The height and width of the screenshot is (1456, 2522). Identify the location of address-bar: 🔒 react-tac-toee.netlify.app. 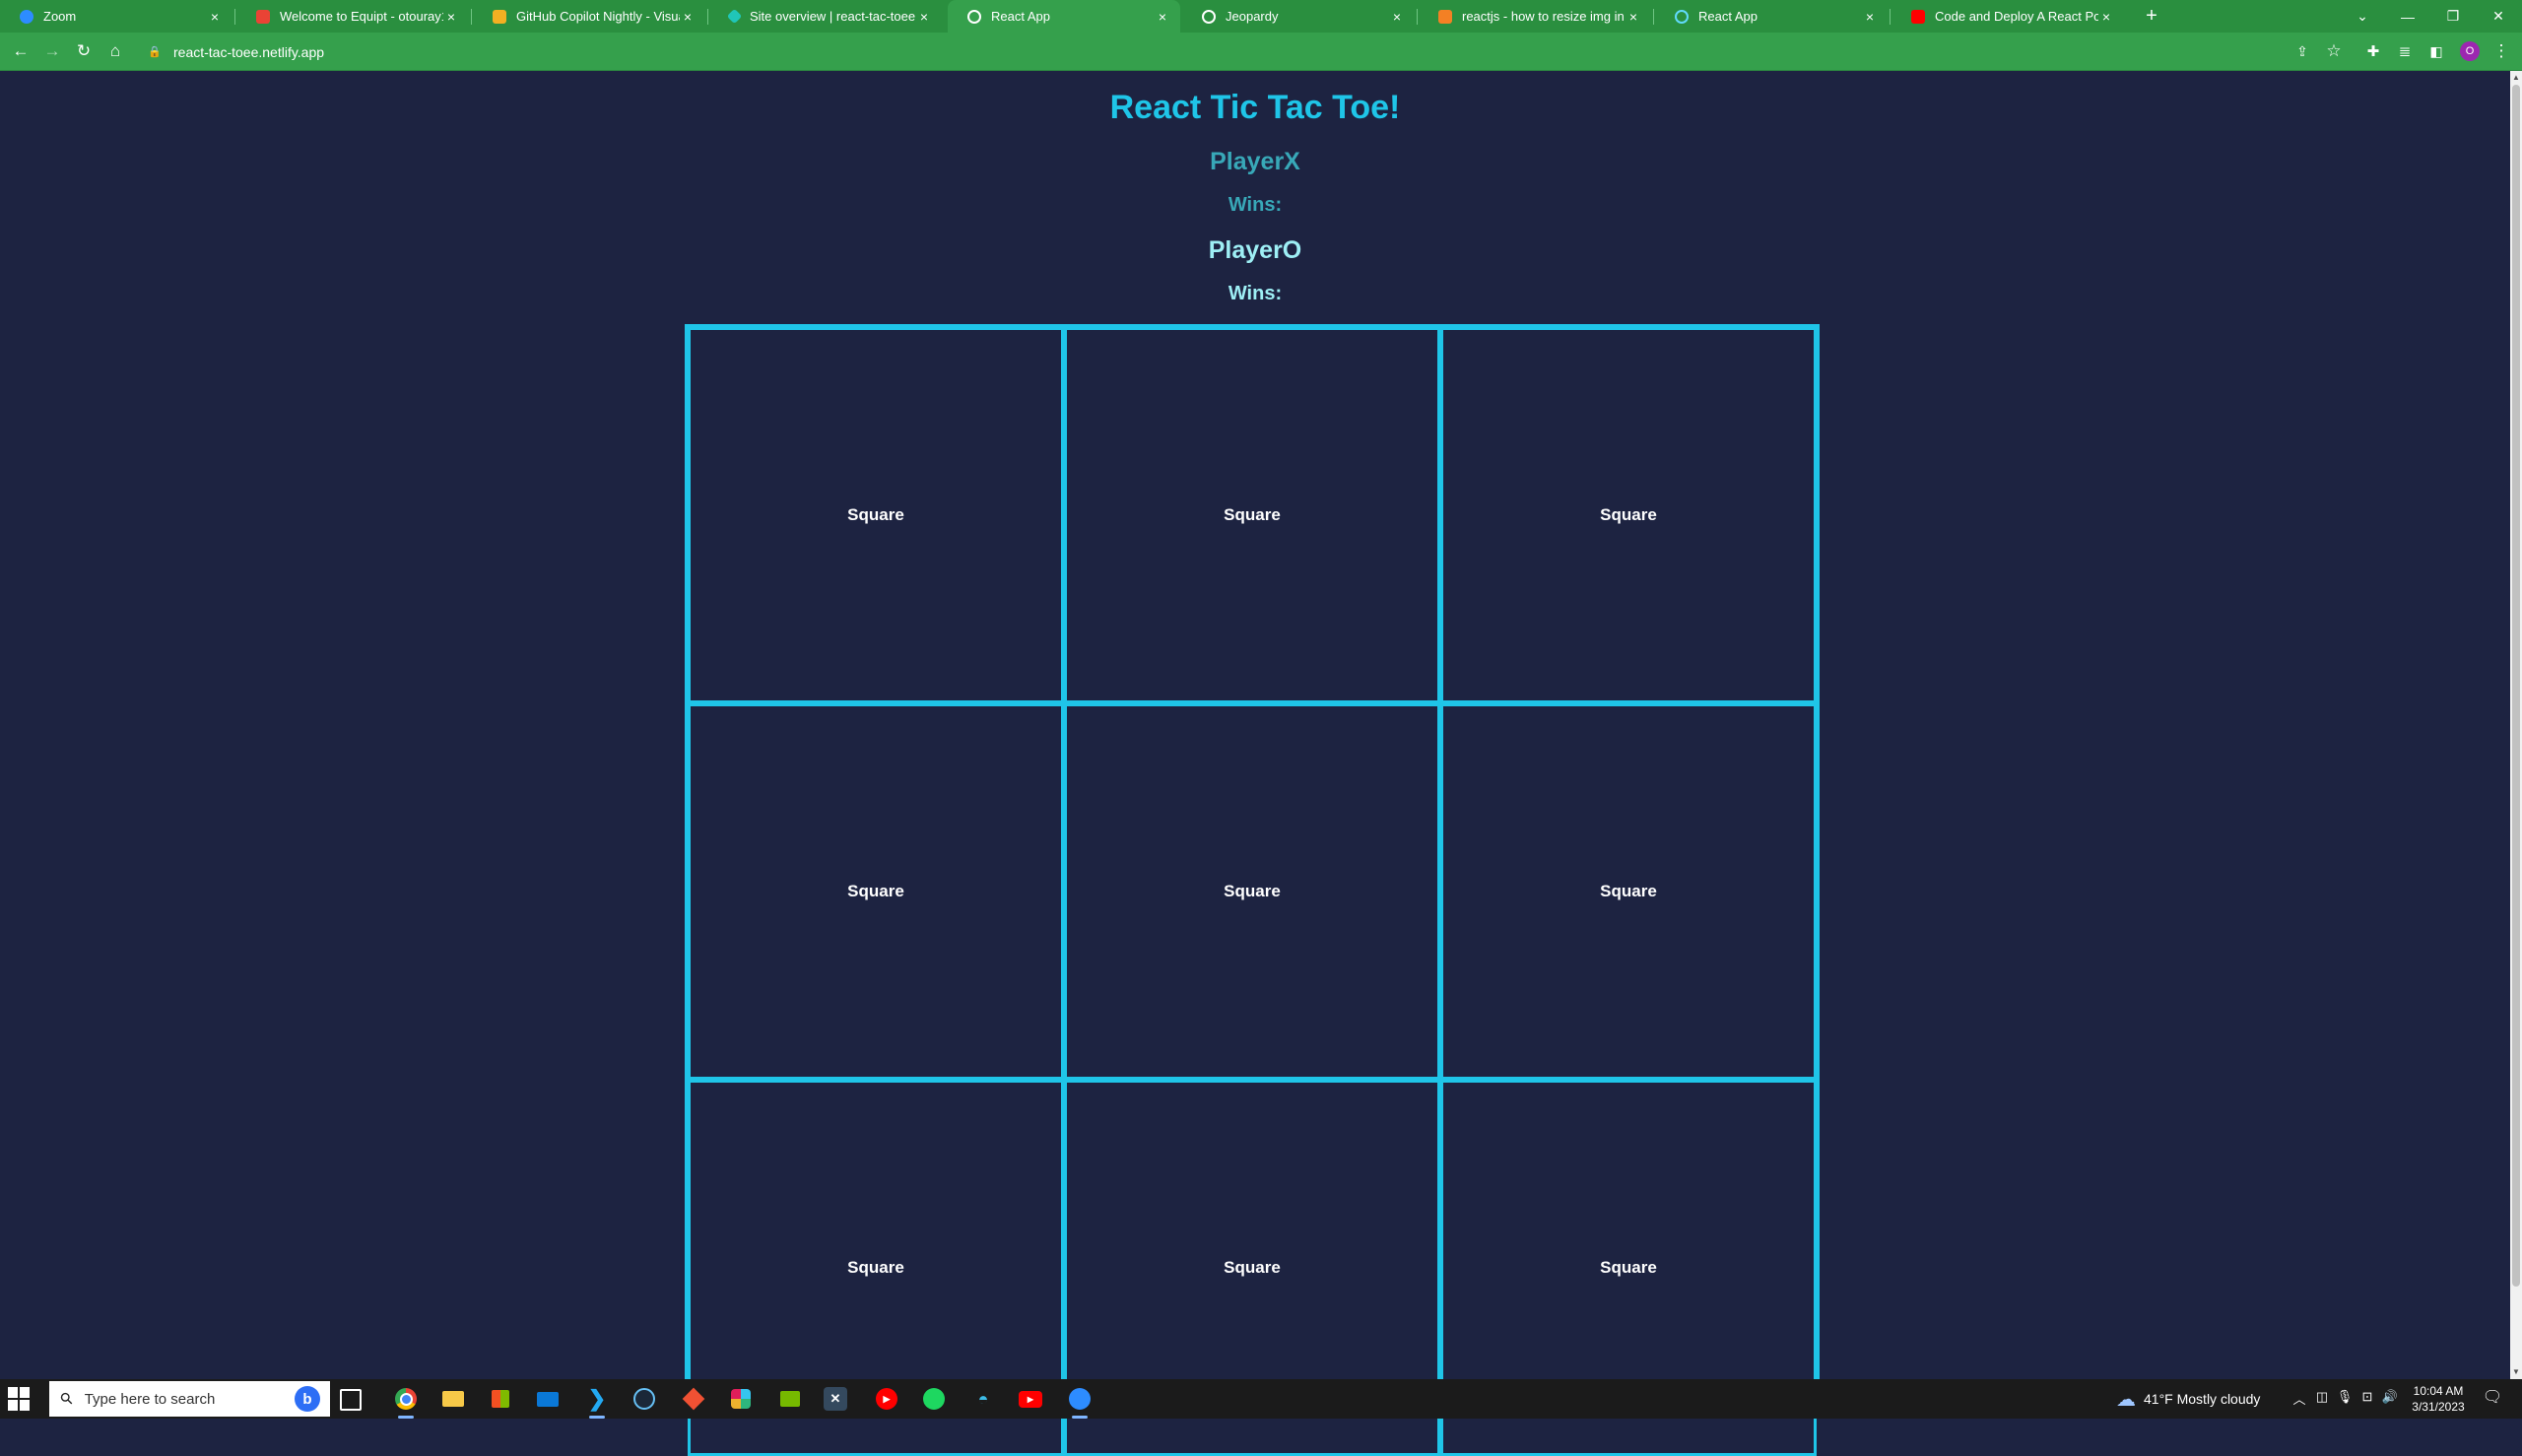
(1217, 51).